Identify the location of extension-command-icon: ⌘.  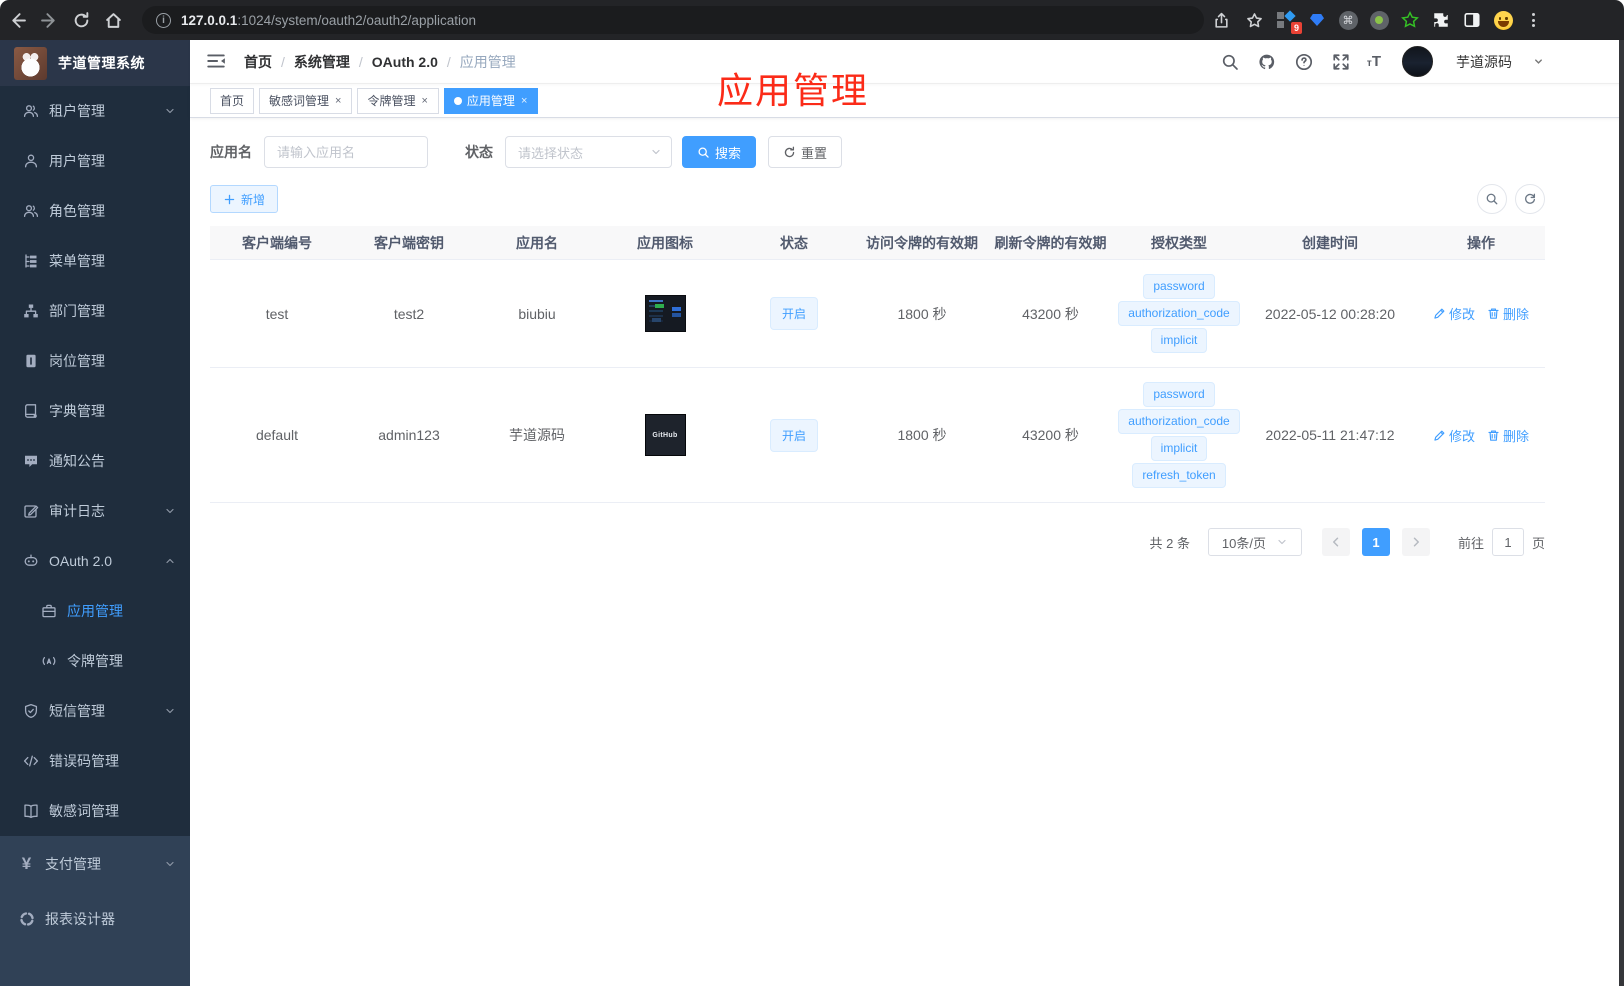
(1348, 20).